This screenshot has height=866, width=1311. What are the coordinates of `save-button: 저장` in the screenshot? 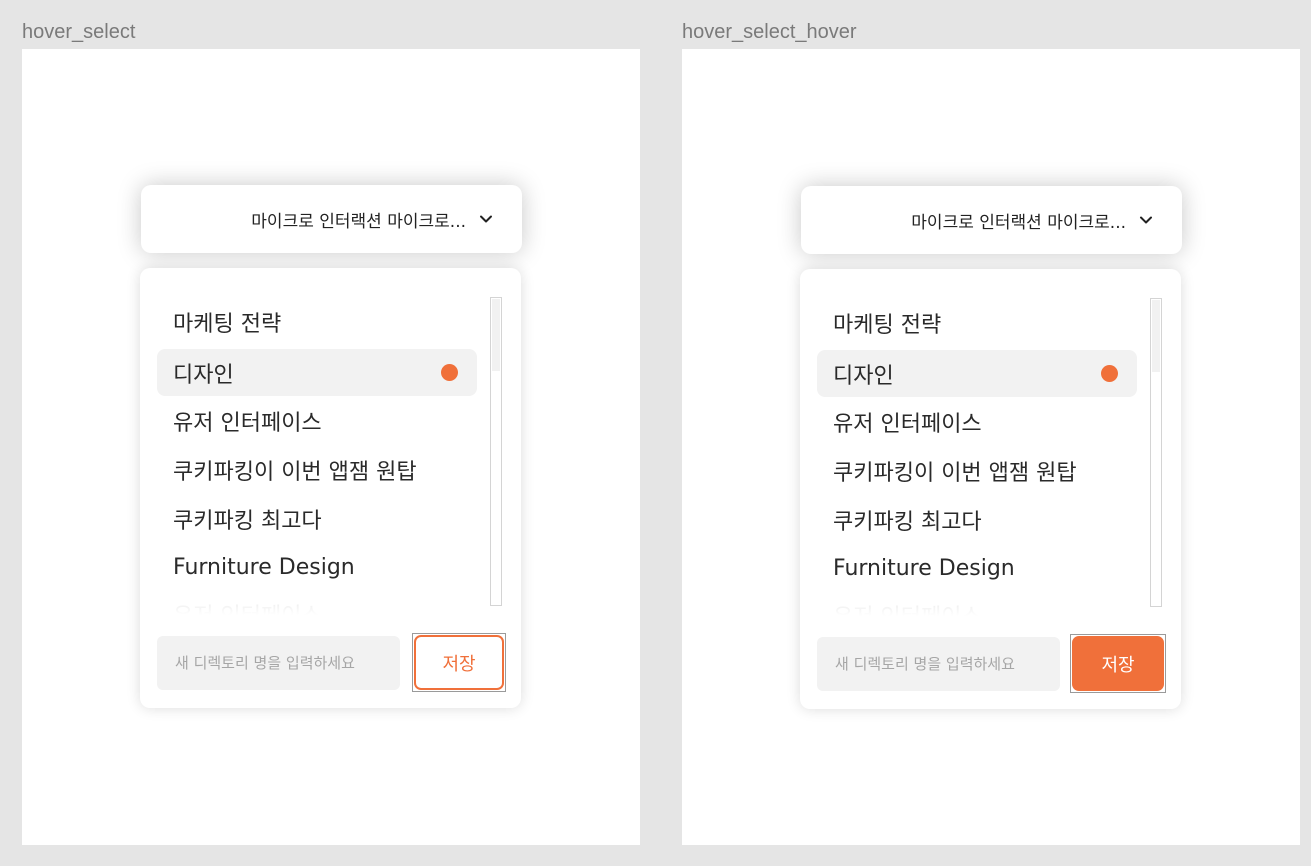 It's located at (459, 662).